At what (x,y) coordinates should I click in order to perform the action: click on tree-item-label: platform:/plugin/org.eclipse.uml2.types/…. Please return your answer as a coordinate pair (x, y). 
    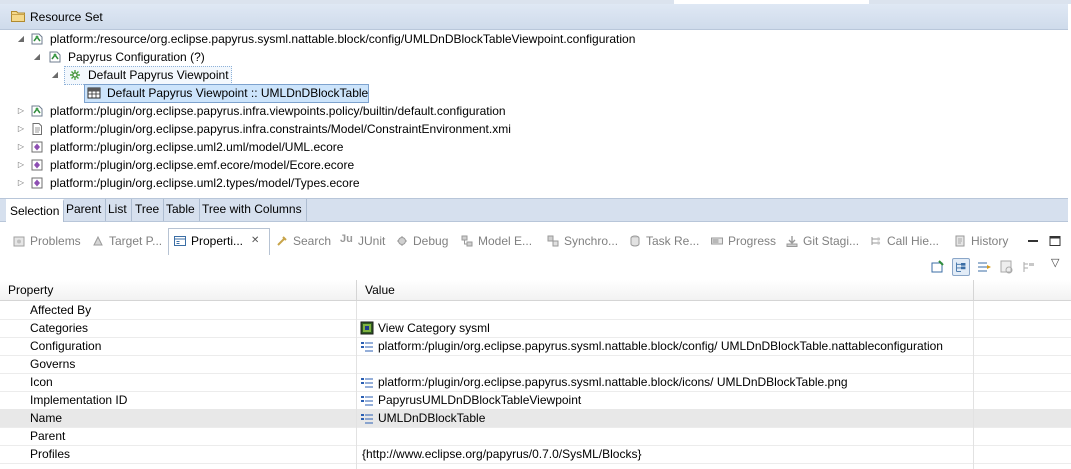
    Looking at the image, I should click on (205, 183).